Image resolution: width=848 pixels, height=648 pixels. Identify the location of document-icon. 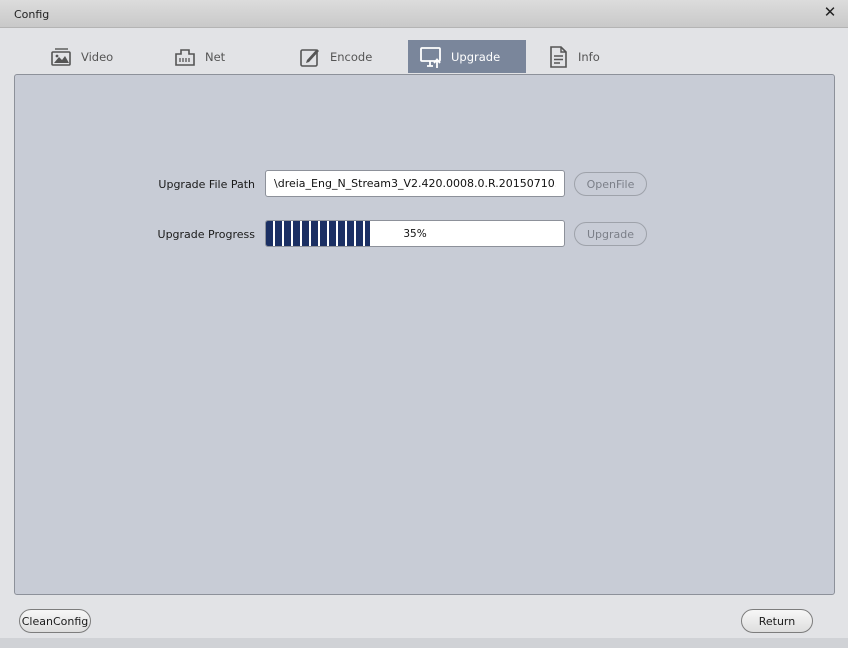
(558, 56).